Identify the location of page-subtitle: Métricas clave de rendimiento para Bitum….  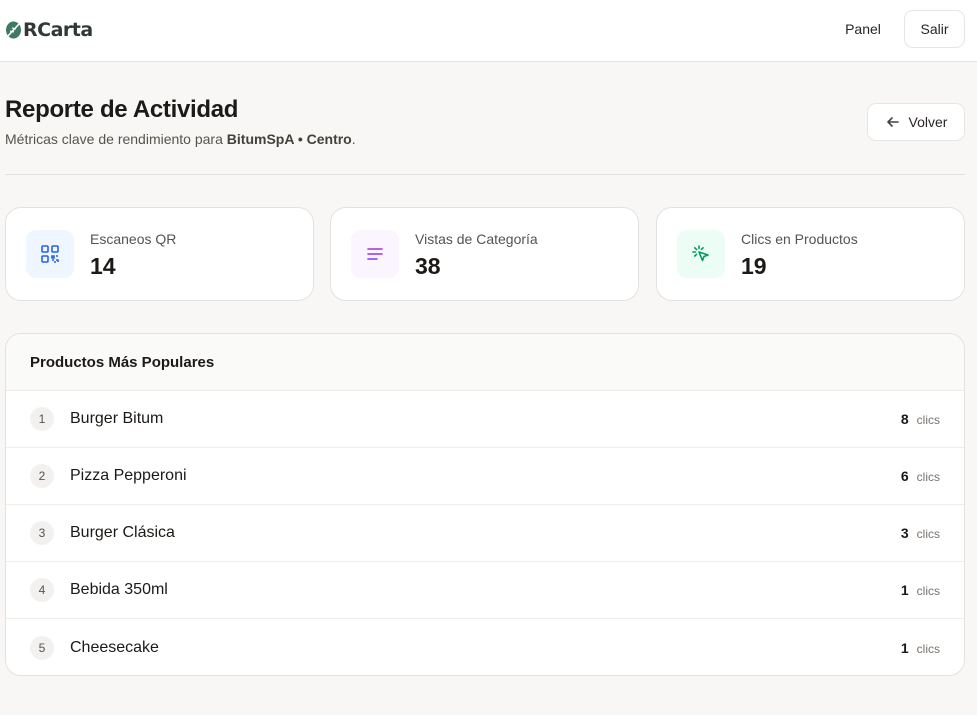
(180, 139).